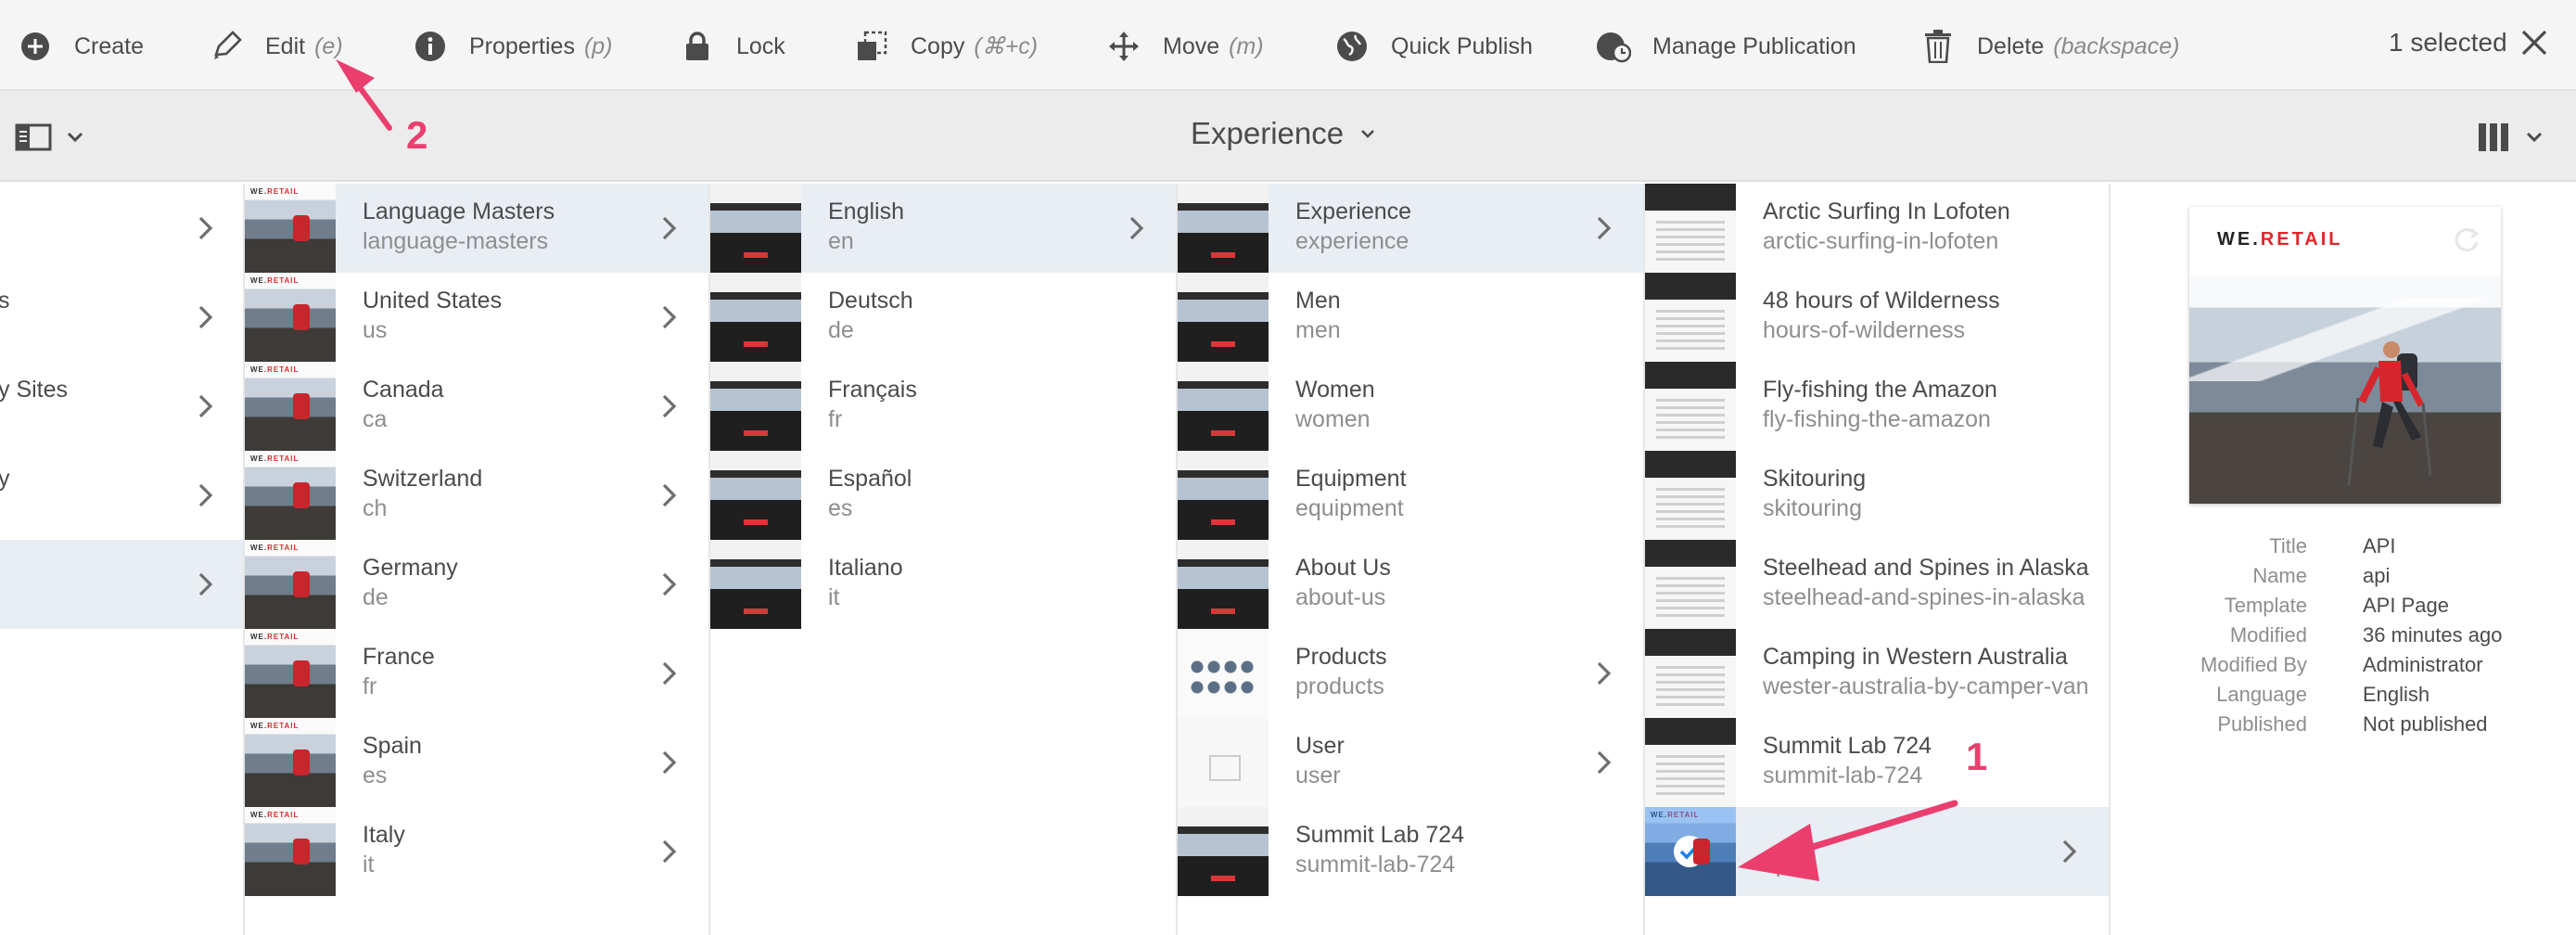 This screenshot has width=2576, height=935. I want to click on manage-publication-button: Manage Publication, so click(1726, 47).